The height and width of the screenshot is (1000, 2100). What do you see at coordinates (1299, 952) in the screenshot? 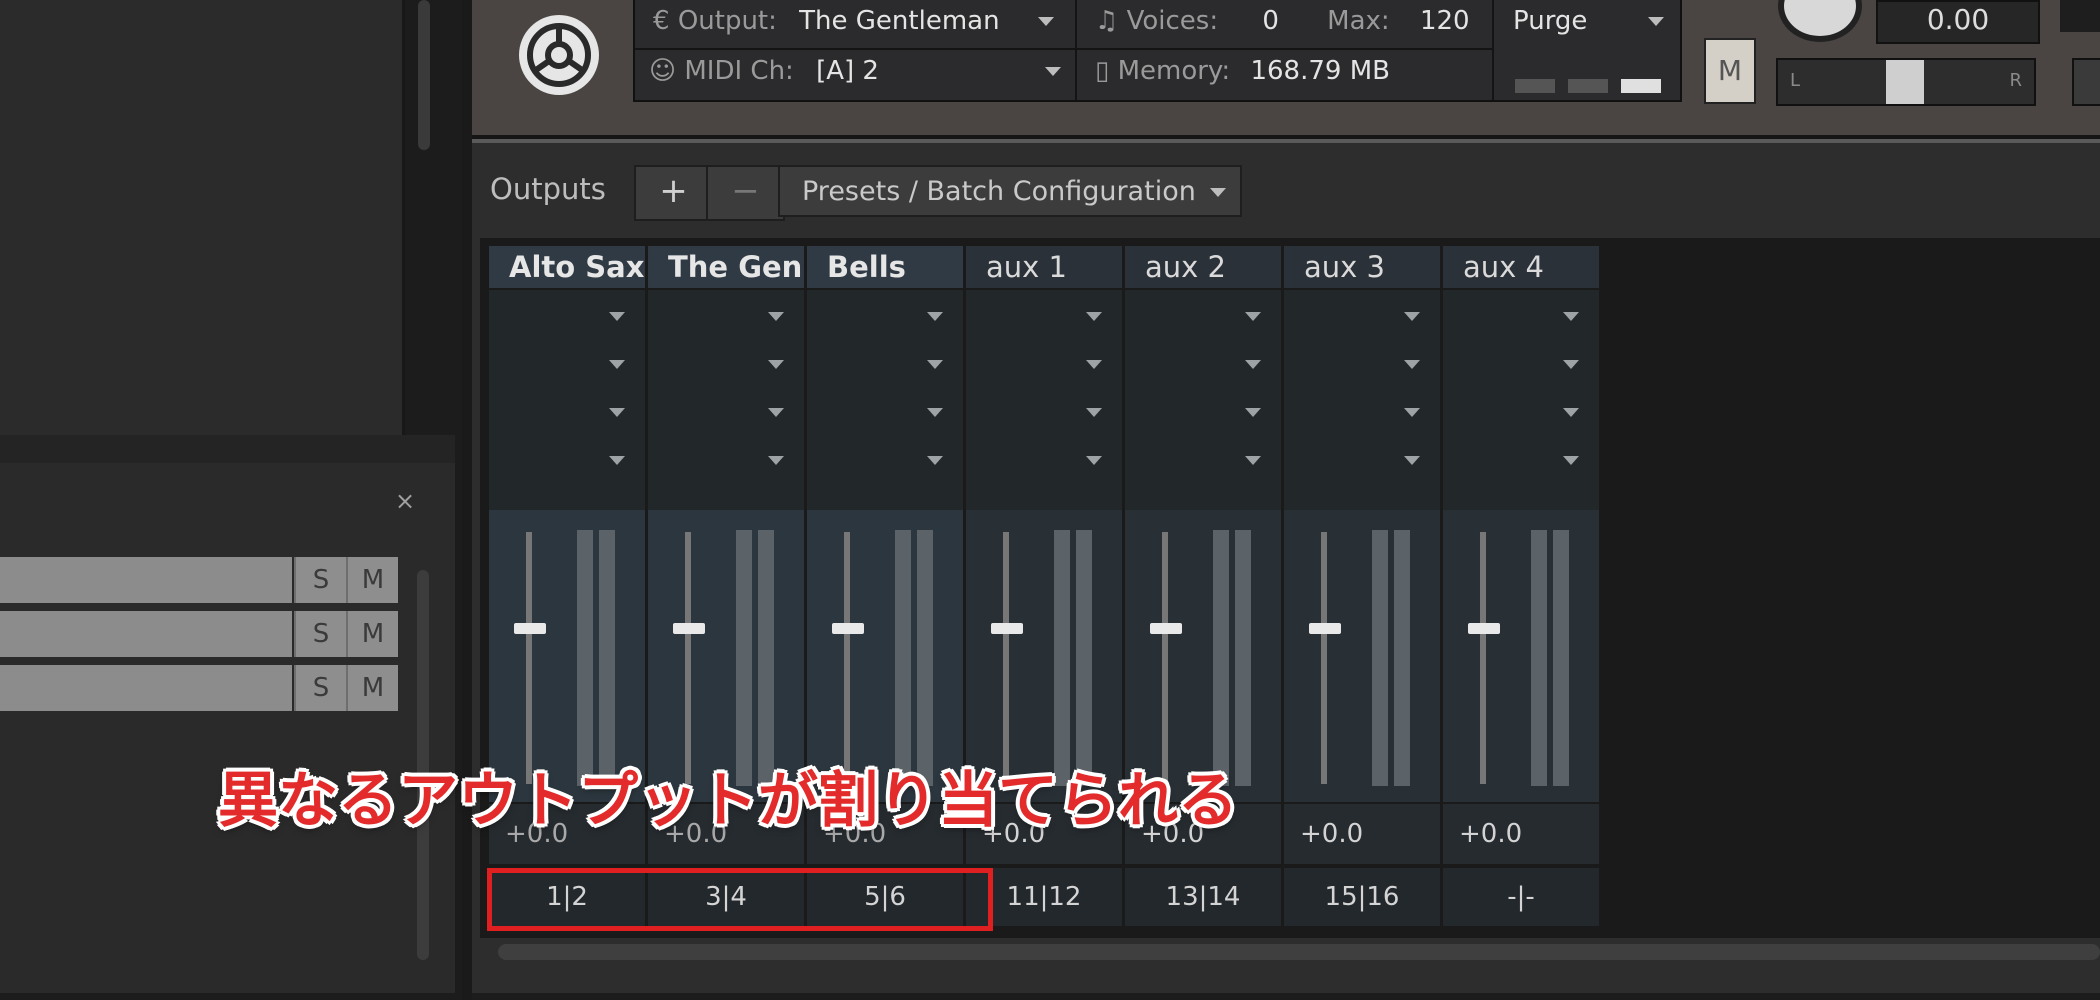
I see `mixer-horizontal-scrollbar` at bounding box center [1299, 952].